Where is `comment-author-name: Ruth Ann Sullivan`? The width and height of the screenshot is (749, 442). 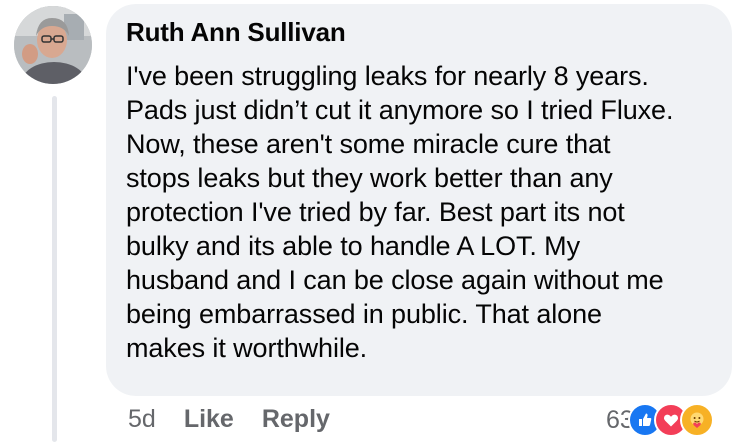
comment-author-name: Ruth Ann Sullivan is located at coordinates (236, 32).